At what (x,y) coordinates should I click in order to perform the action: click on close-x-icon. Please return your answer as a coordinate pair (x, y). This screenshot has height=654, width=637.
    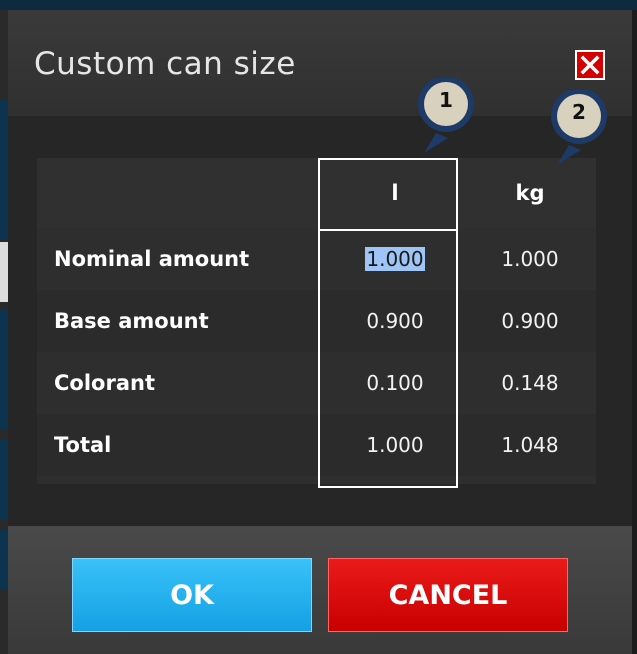
    Looking at the image, I should click on (590, 65).